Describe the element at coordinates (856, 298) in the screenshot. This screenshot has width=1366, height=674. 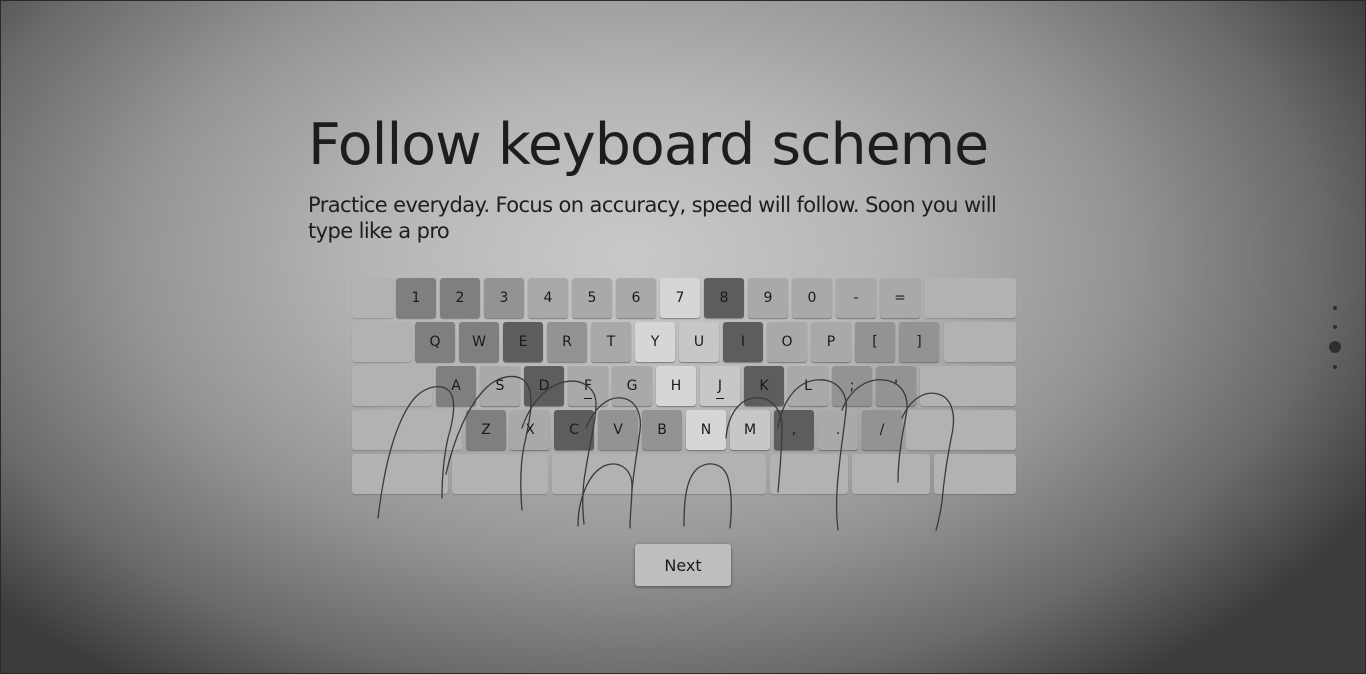
I see `key-minus: -` at that location.